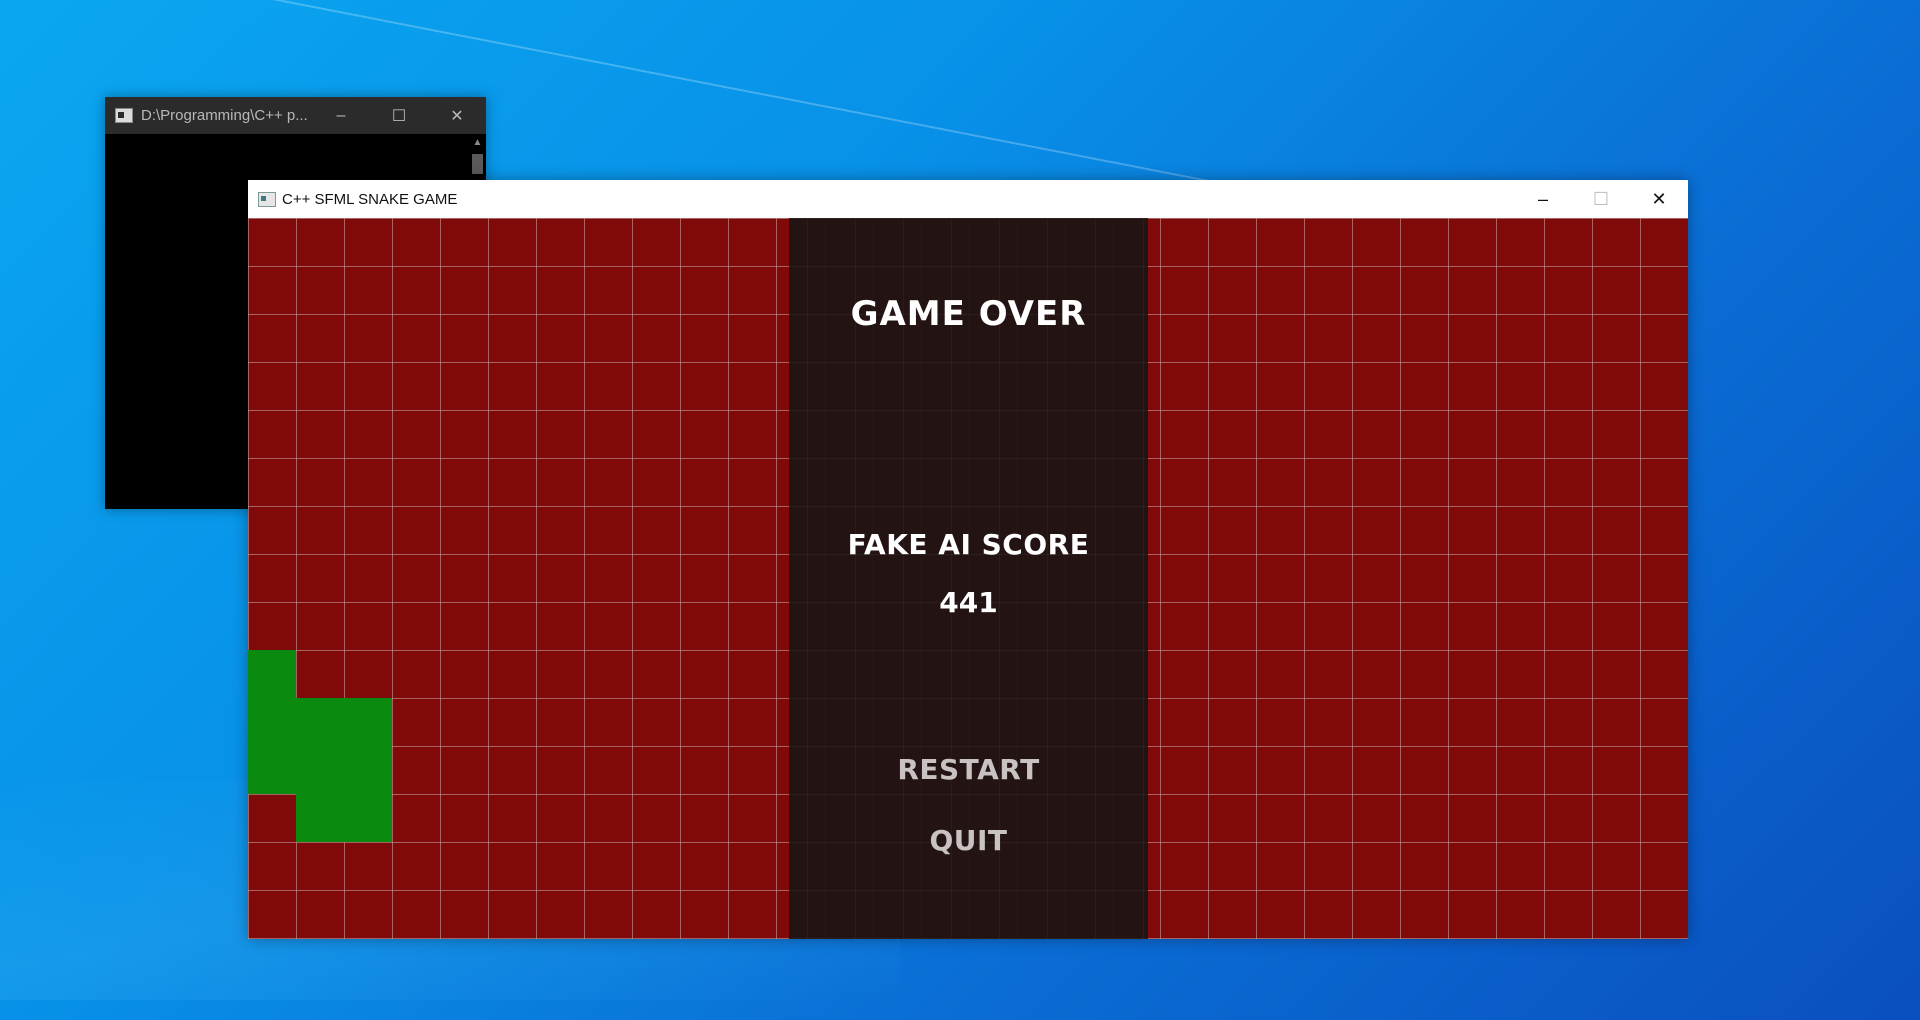 This screenshot has width=1920, height=1020. I want to click on console-window-controls: – ☐ ✕, so click(399, 115).